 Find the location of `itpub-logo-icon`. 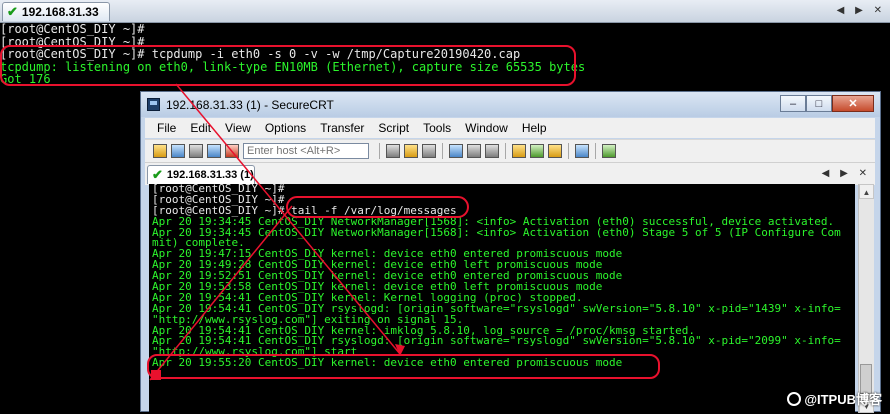

itpub-logo-icon is located at coordinates (794, 398).